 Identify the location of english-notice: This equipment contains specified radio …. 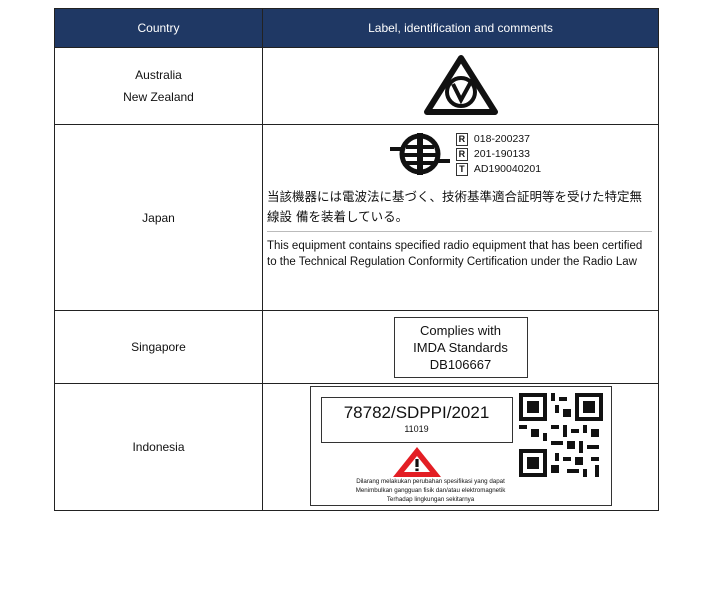
(455, 254).